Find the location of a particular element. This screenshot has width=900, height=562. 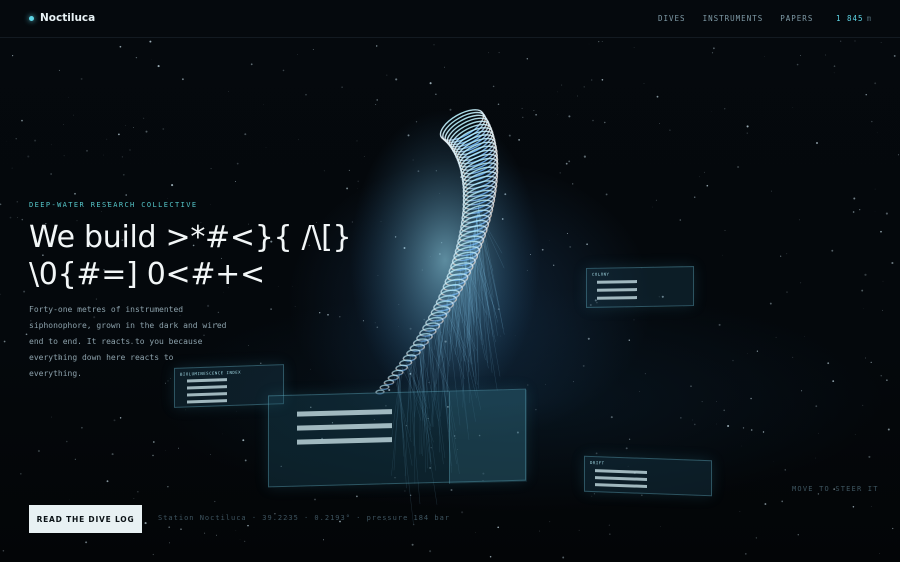

nav-link-dives: DIVES is located at coordinates (672, 18).